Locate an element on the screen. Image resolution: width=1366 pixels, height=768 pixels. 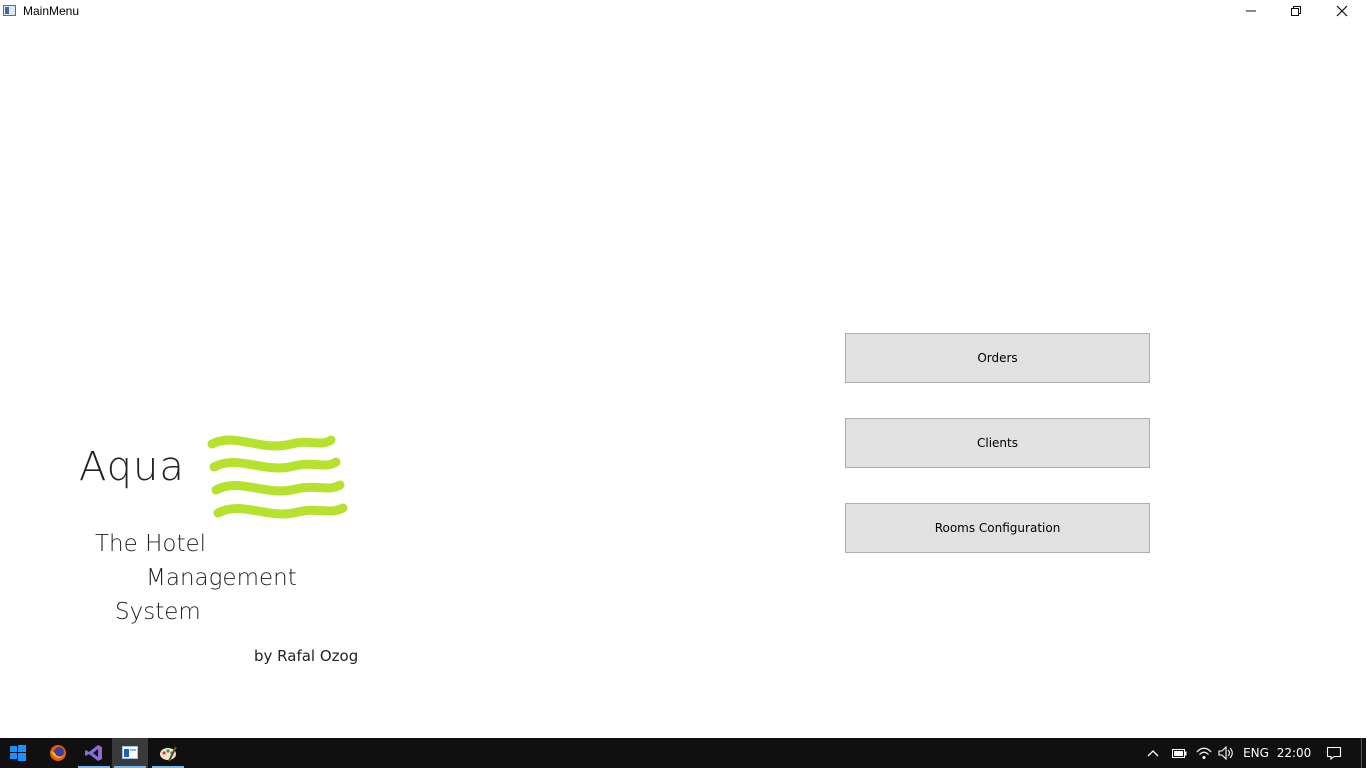
battery-button is located at coordinates (1179, 753).